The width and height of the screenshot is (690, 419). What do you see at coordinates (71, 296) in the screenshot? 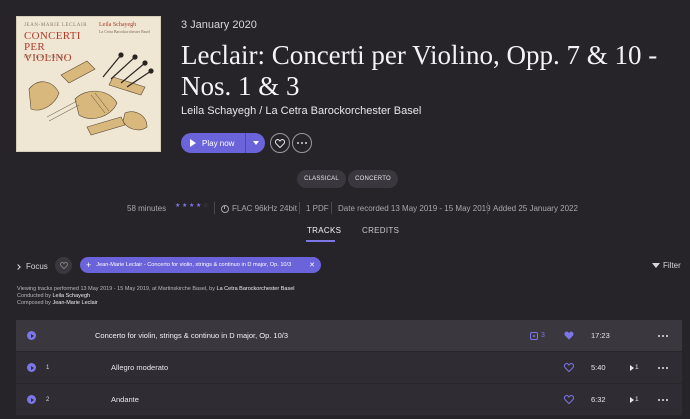
I see `conductor-link: Leila Schayegh` at bounding box center [71, 296].